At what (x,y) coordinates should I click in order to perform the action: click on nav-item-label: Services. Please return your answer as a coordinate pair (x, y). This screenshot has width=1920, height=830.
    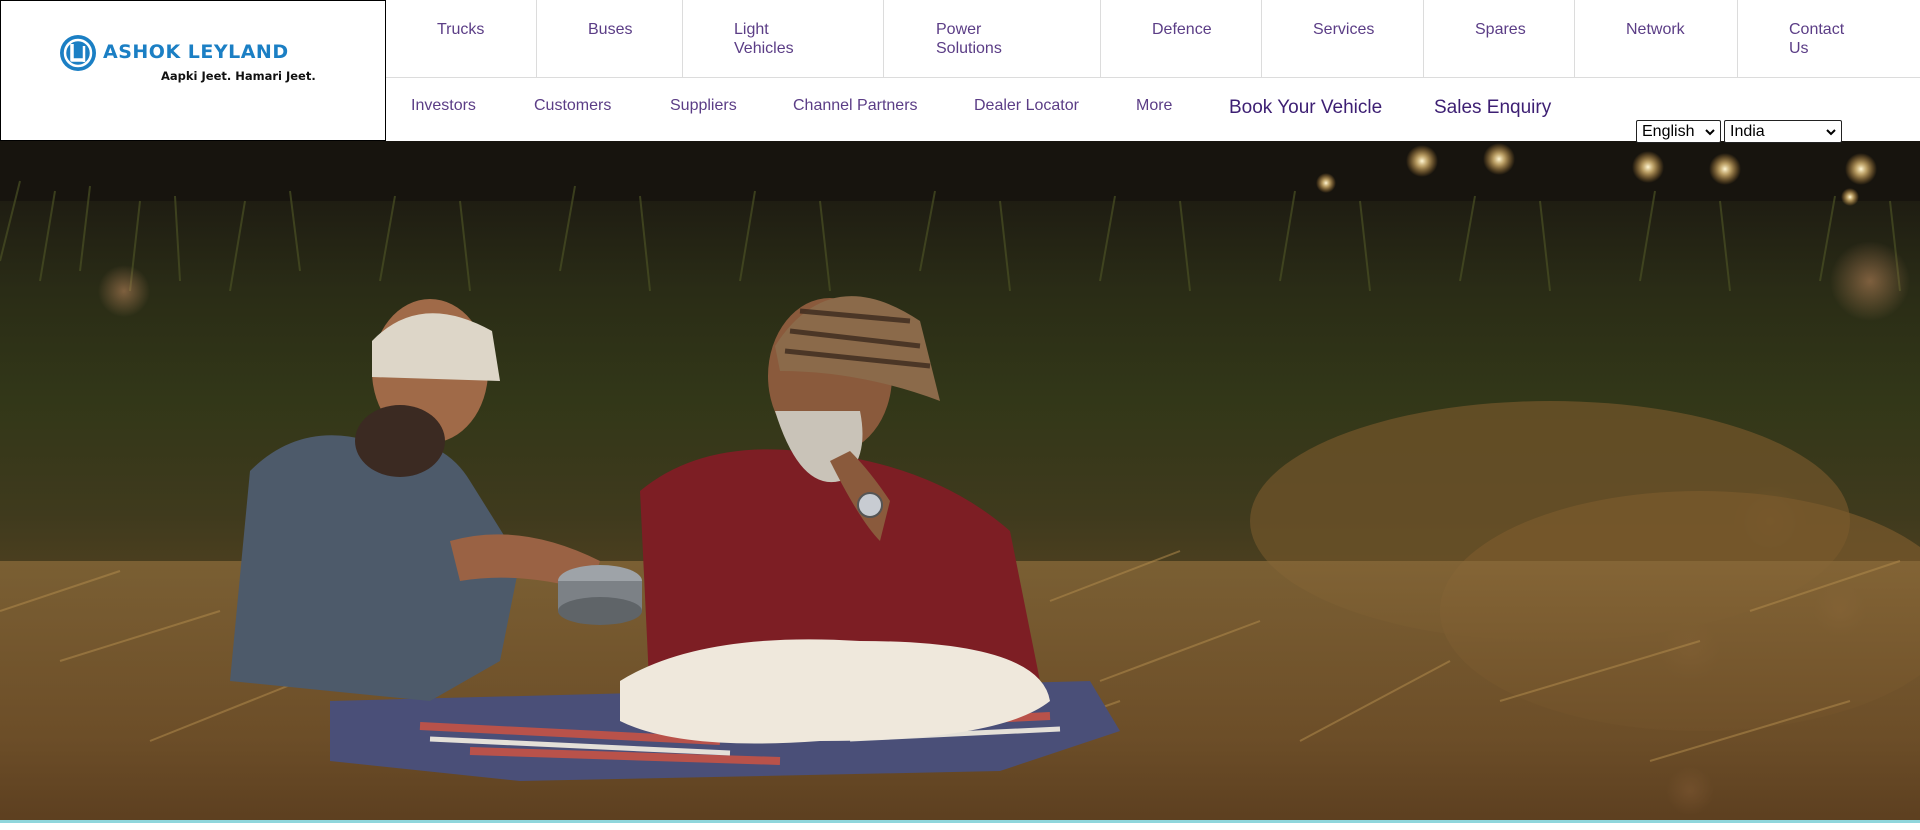
    Looking at the image, I should click on (1344, 29).